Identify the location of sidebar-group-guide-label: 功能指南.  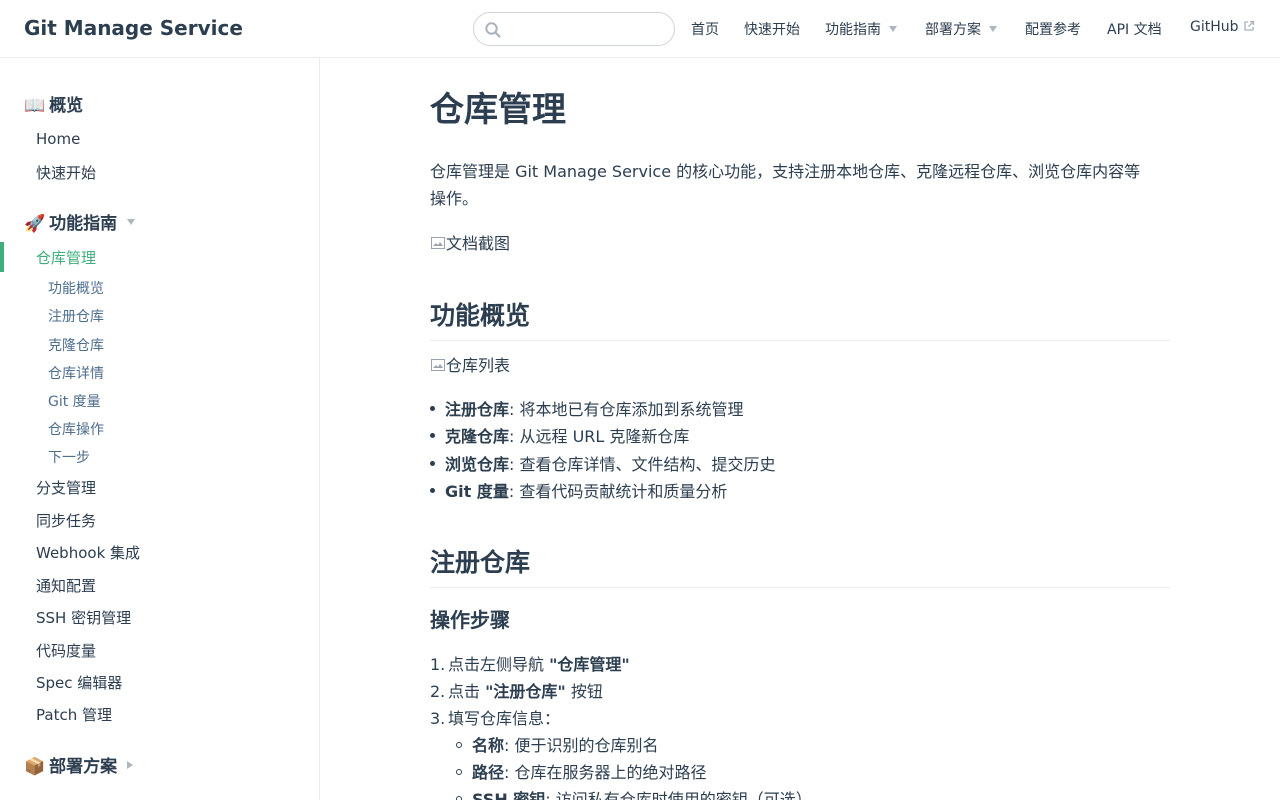
(83, 224).